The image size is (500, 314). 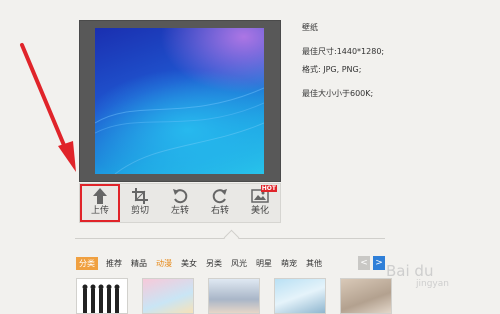 I want to click on category-tab-beauty: 美女, so click(x=189, y=263).